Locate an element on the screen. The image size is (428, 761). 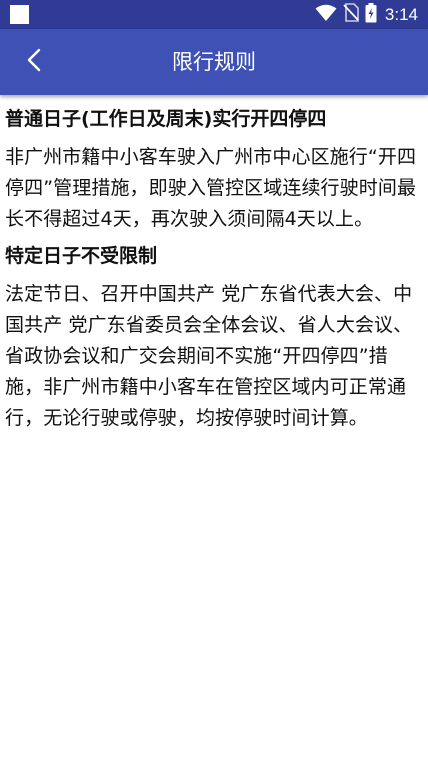
app-bar: 限行规则 is located at coordinates (214, 62).